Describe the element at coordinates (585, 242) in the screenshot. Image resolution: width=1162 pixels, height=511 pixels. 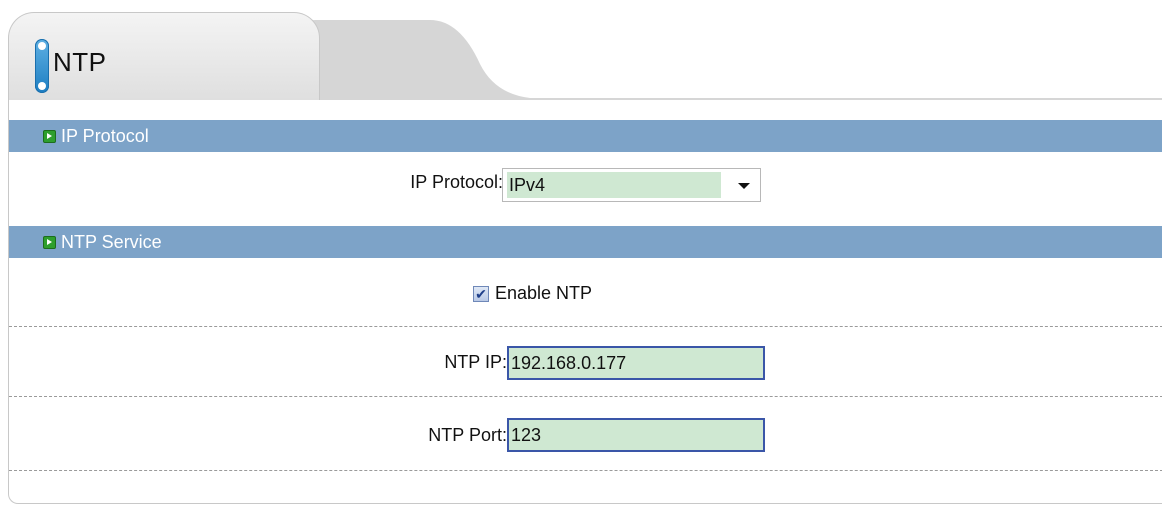
I see `section-header-ntp-service: NTP Service` at that location.